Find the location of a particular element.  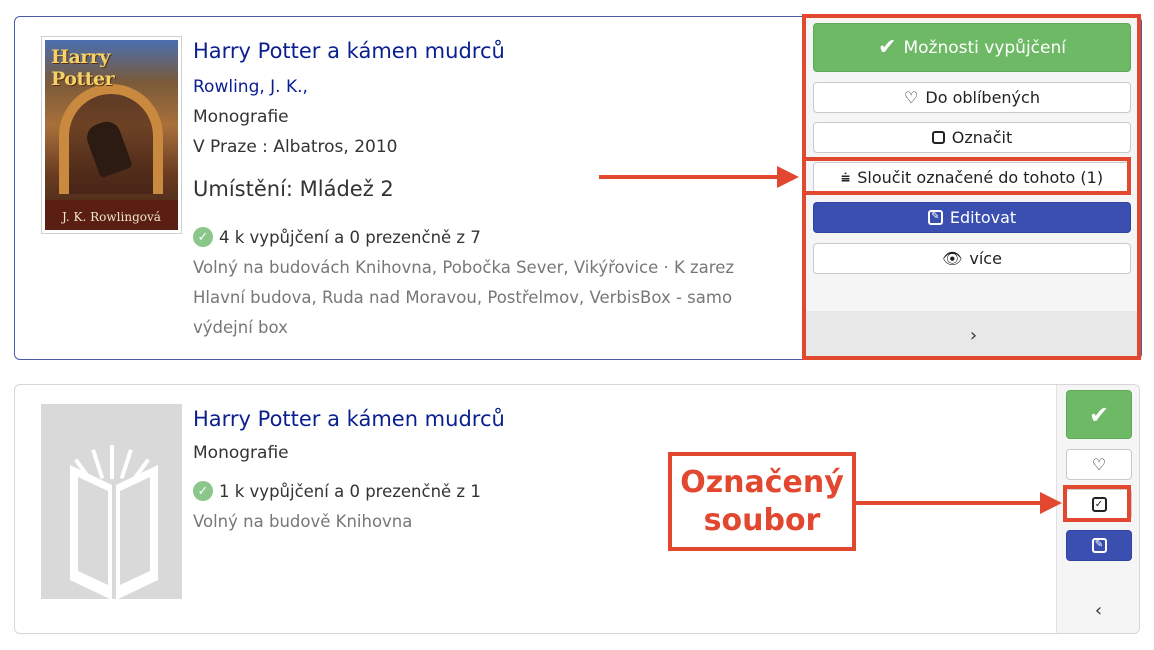

mark-button: Označit is located at coordinates (972, 137).